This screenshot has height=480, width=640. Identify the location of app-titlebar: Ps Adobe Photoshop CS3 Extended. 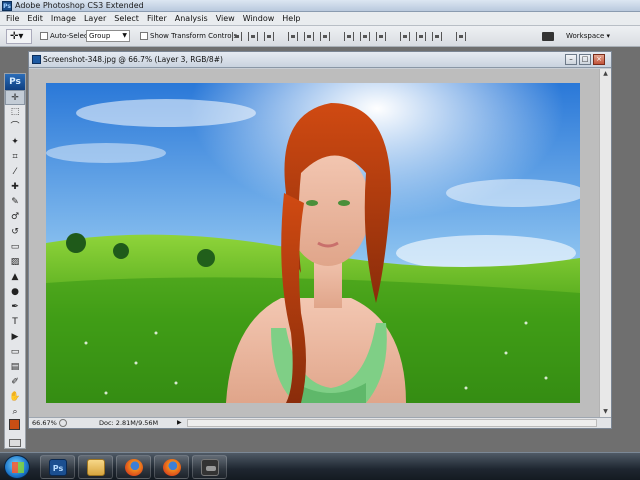
(320, 6).